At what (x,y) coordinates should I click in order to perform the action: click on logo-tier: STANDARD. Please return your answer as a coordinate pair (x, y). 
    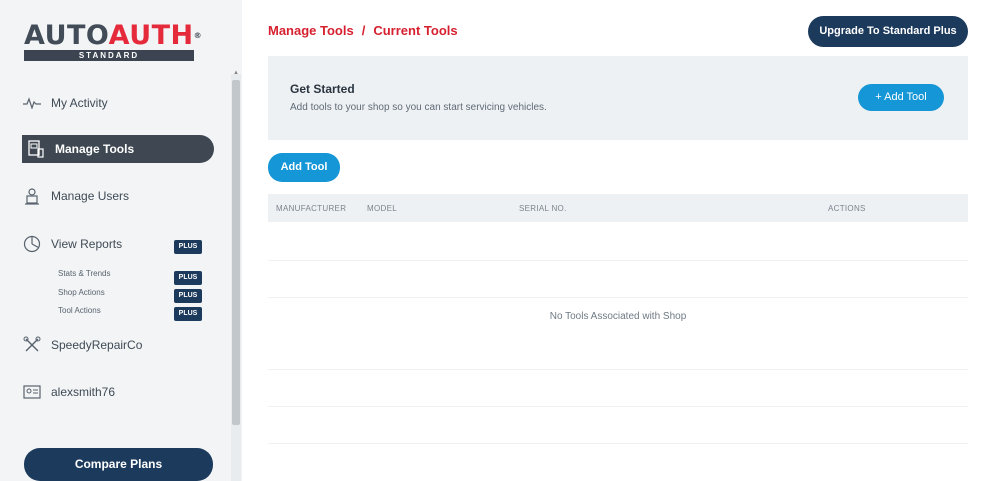
    Looking at the image, I should click on (109, 55).